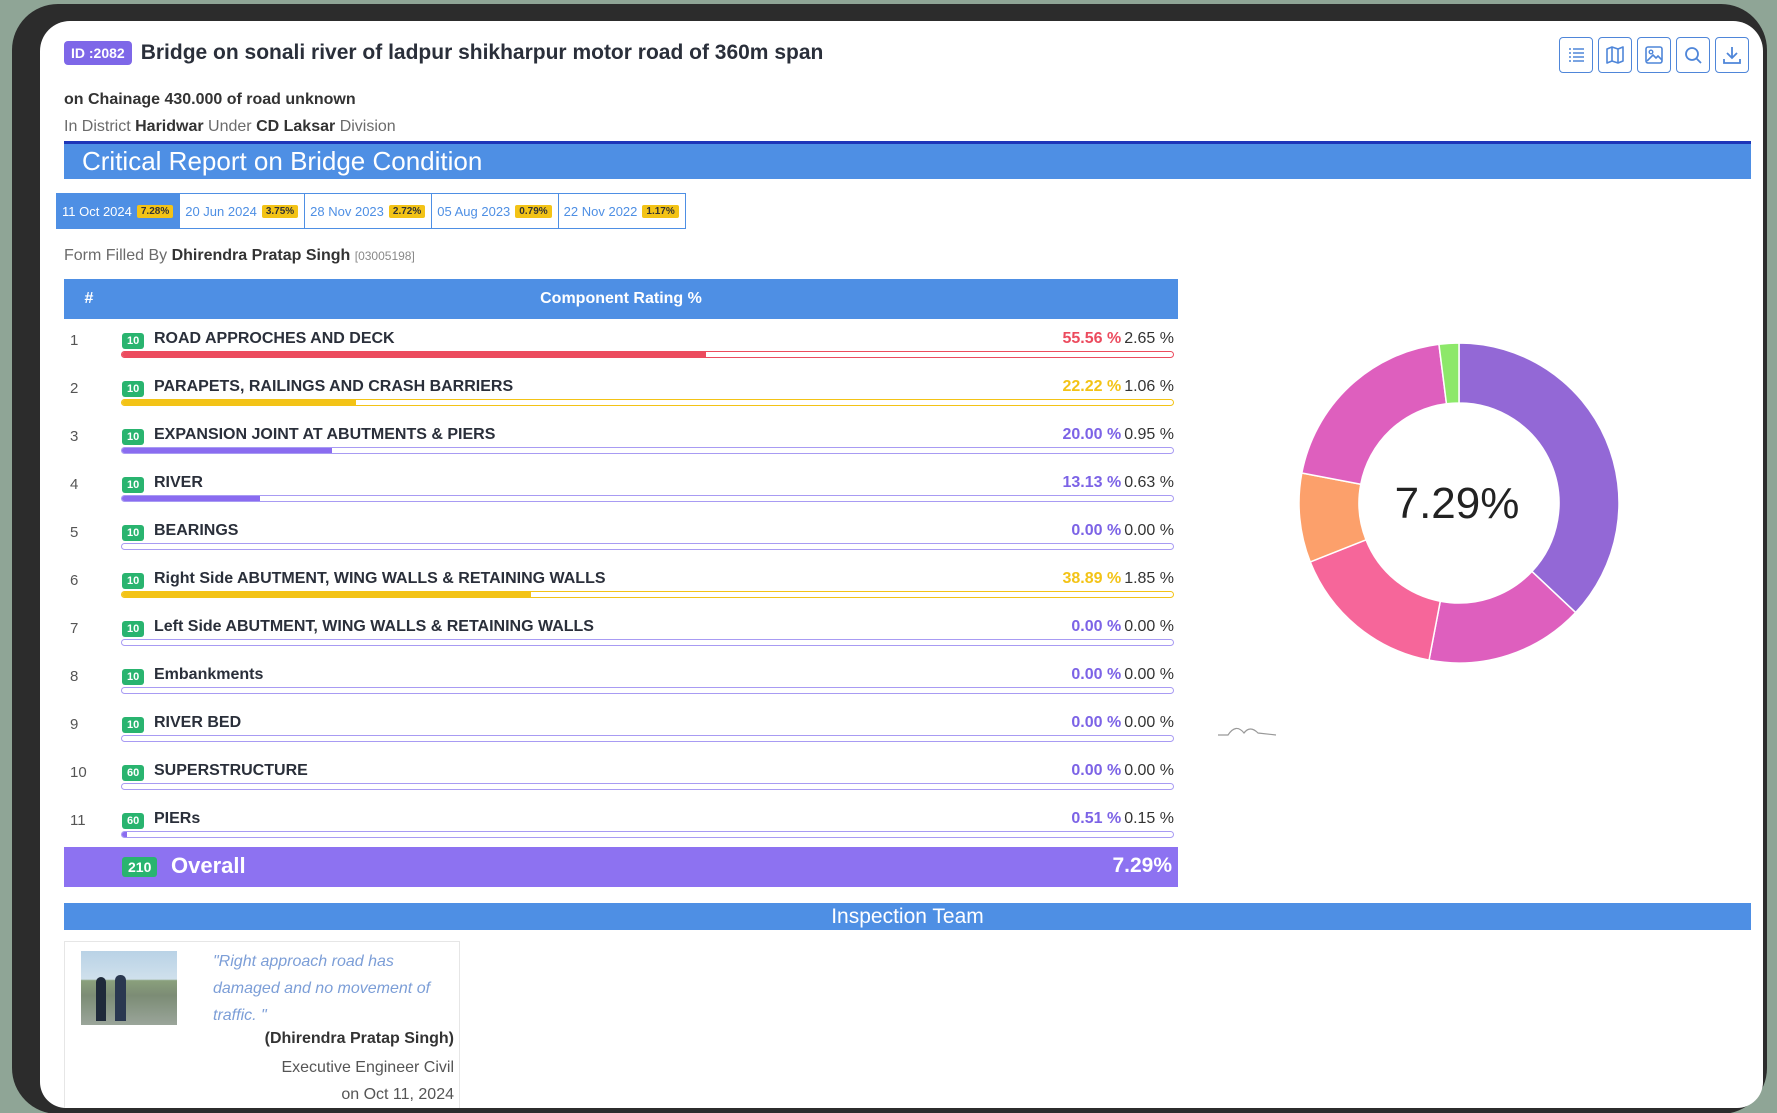 This screenshot has width=1777, height=1113. I want to click on tab-date-label: 28 Nov 2023, so click(347, 211).